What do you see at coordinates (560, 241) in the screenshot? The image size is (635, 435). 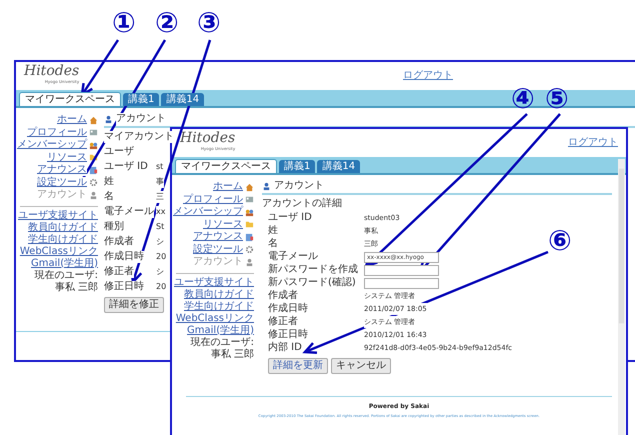 I see `callout-number: ⑥` at bounding box center [560, 241].